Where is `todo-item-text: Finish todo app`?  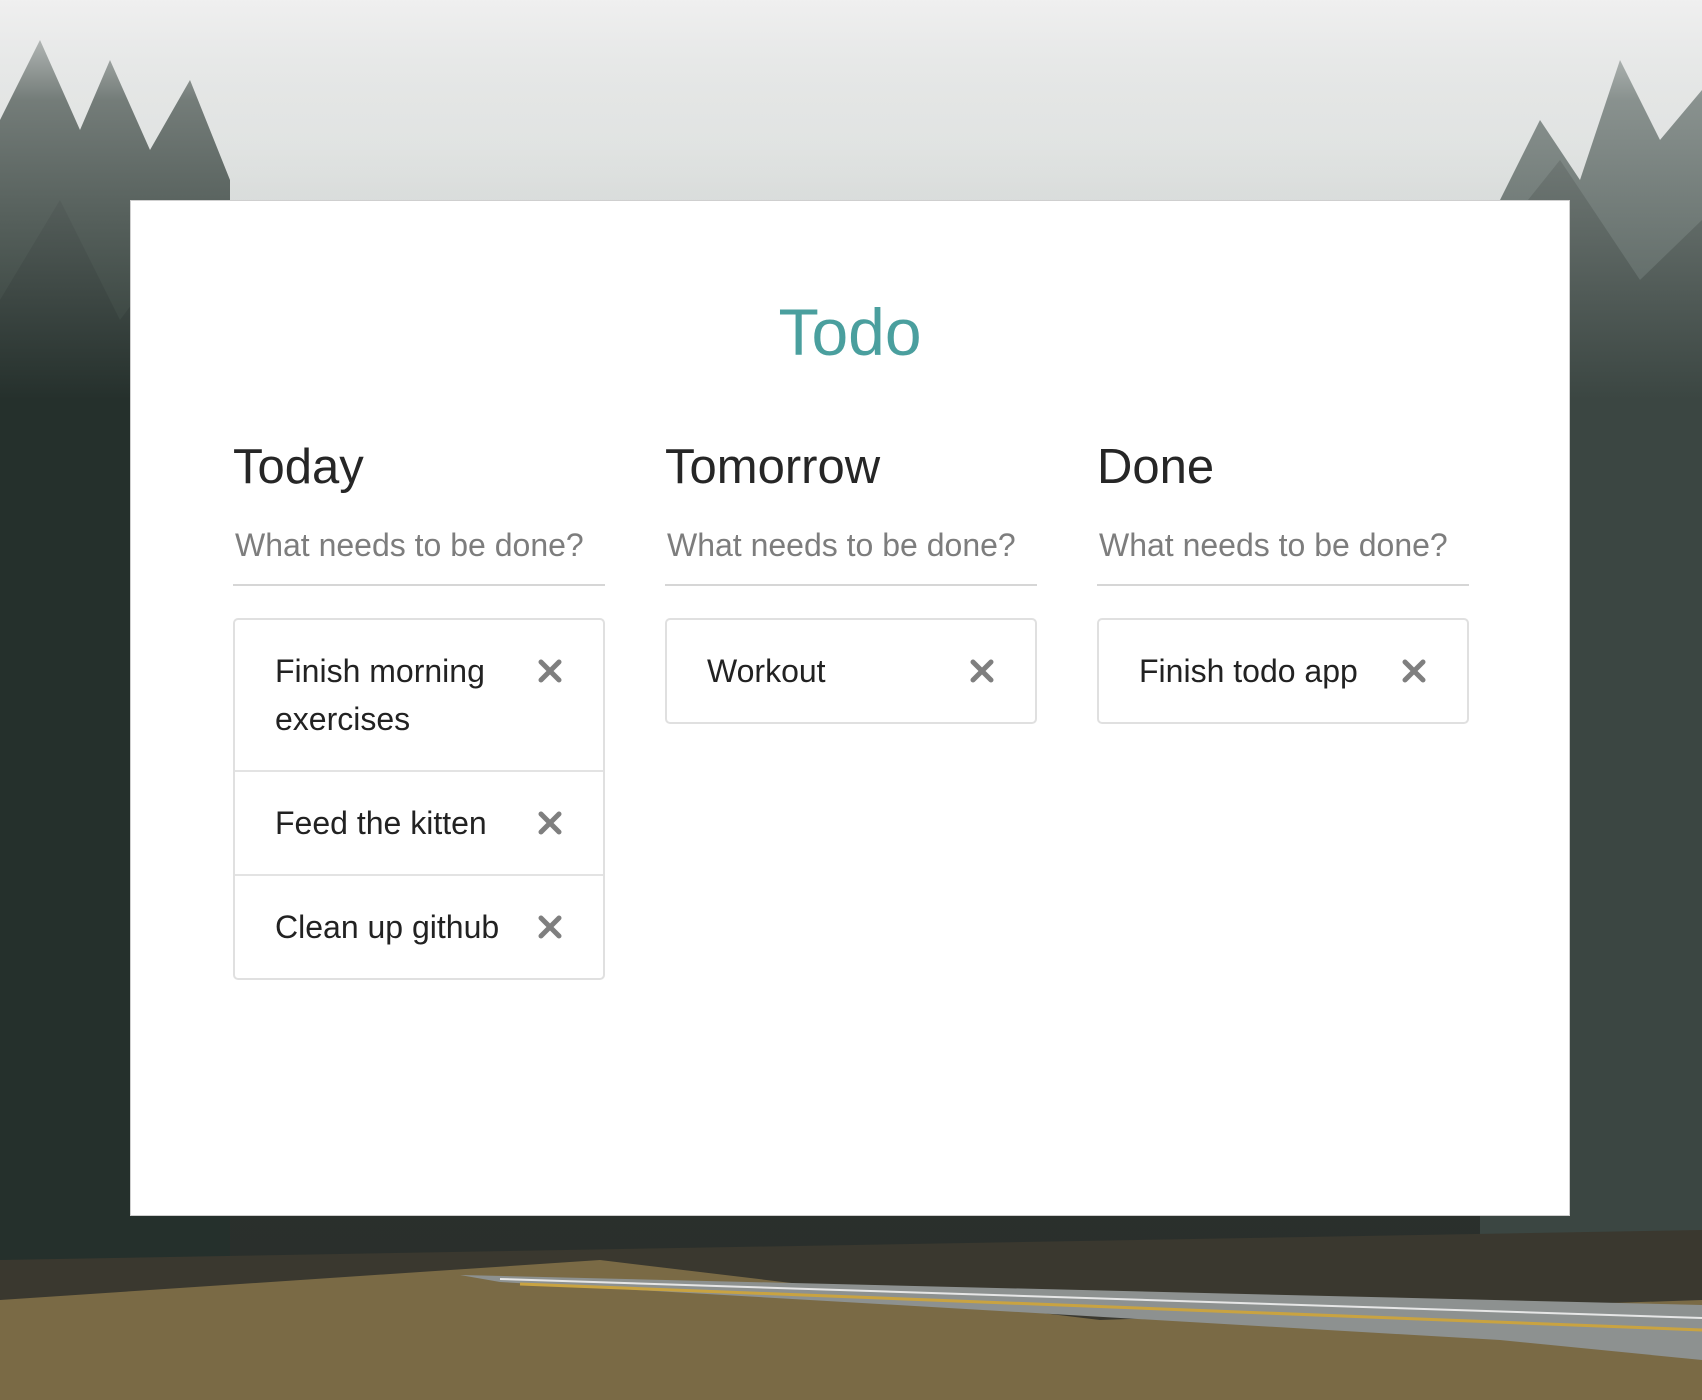
todo-item-text: Finish todo app is located at coordinates (1248, 671).